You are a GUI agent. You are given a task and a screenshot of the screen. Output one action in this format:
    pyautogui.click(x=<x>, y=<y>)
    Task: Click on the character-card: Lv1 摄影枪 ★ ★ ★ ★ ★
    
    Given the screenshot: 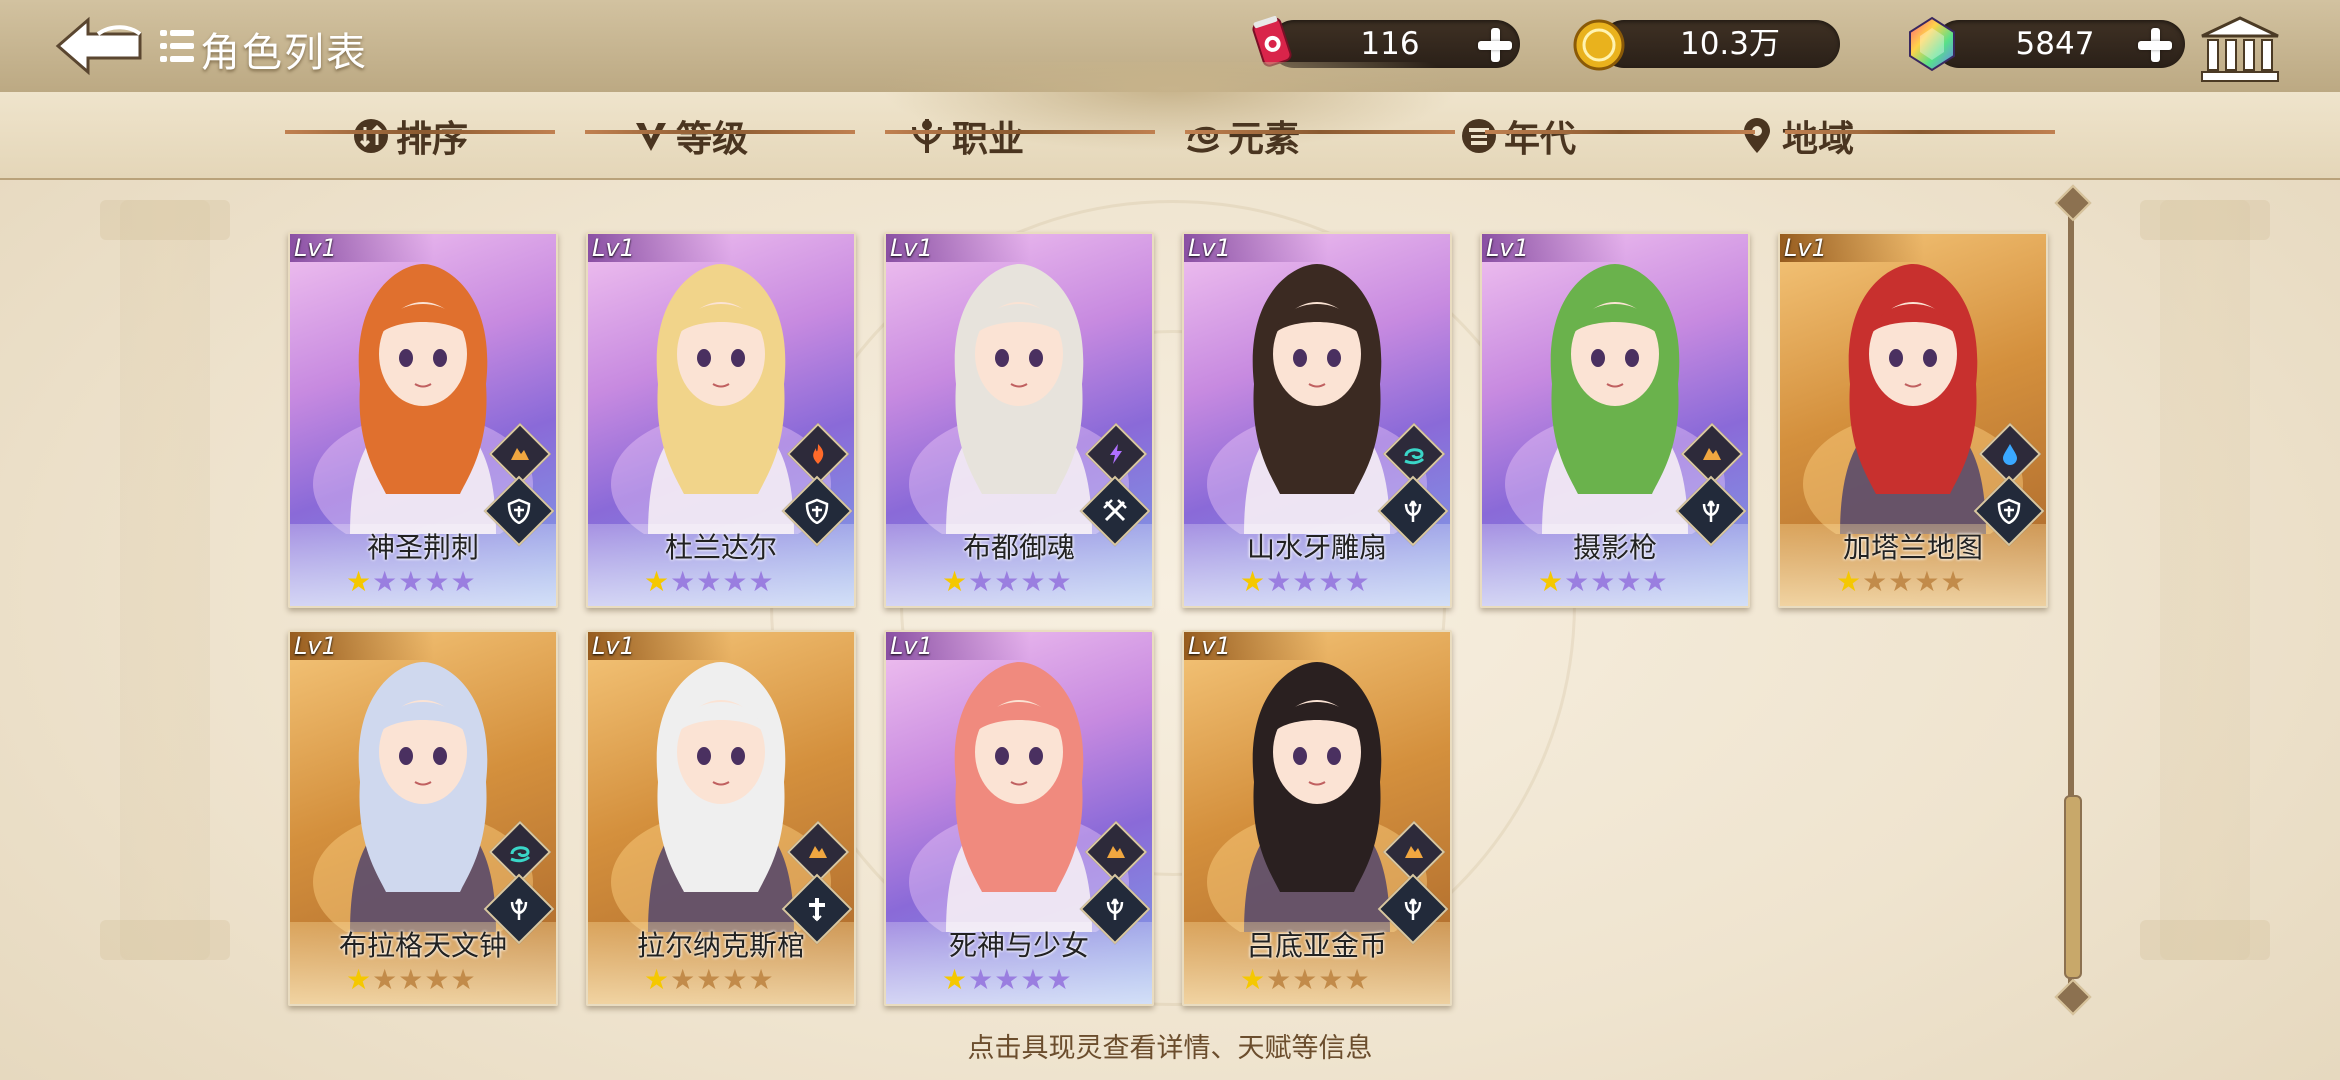 What is the action you would take?
    pyautogui.click(x=1615, y=420)
    